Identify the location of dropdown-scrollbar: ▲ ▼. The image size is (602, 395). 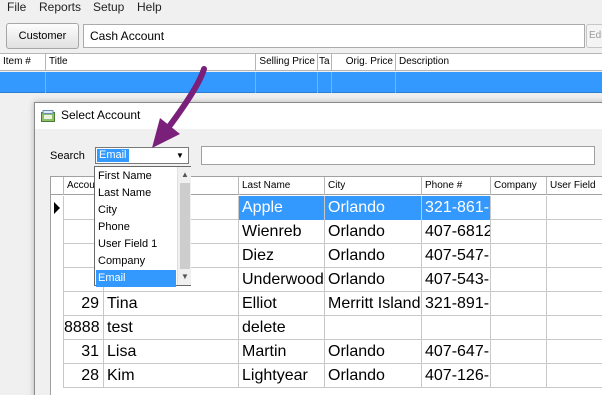
(184, 226).